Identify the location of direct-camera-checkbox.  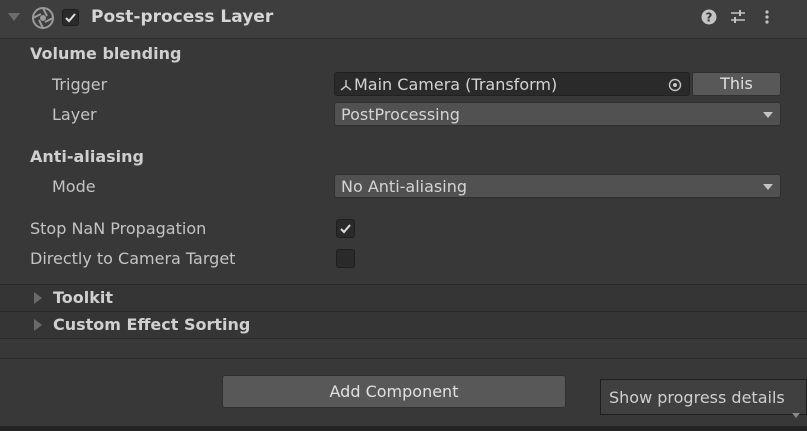
(345, 258).